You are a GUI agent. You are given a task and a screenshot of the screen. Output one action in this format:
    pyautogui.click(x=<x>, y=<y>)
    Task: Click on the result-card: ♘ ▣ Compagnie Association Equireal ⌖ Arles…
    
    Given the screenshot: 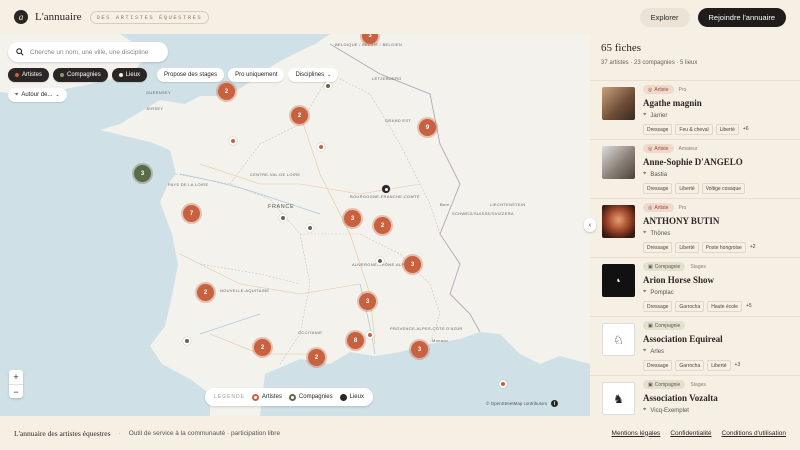 What is the action you would take?
    pyautogui.click(x=695, y=345)
    